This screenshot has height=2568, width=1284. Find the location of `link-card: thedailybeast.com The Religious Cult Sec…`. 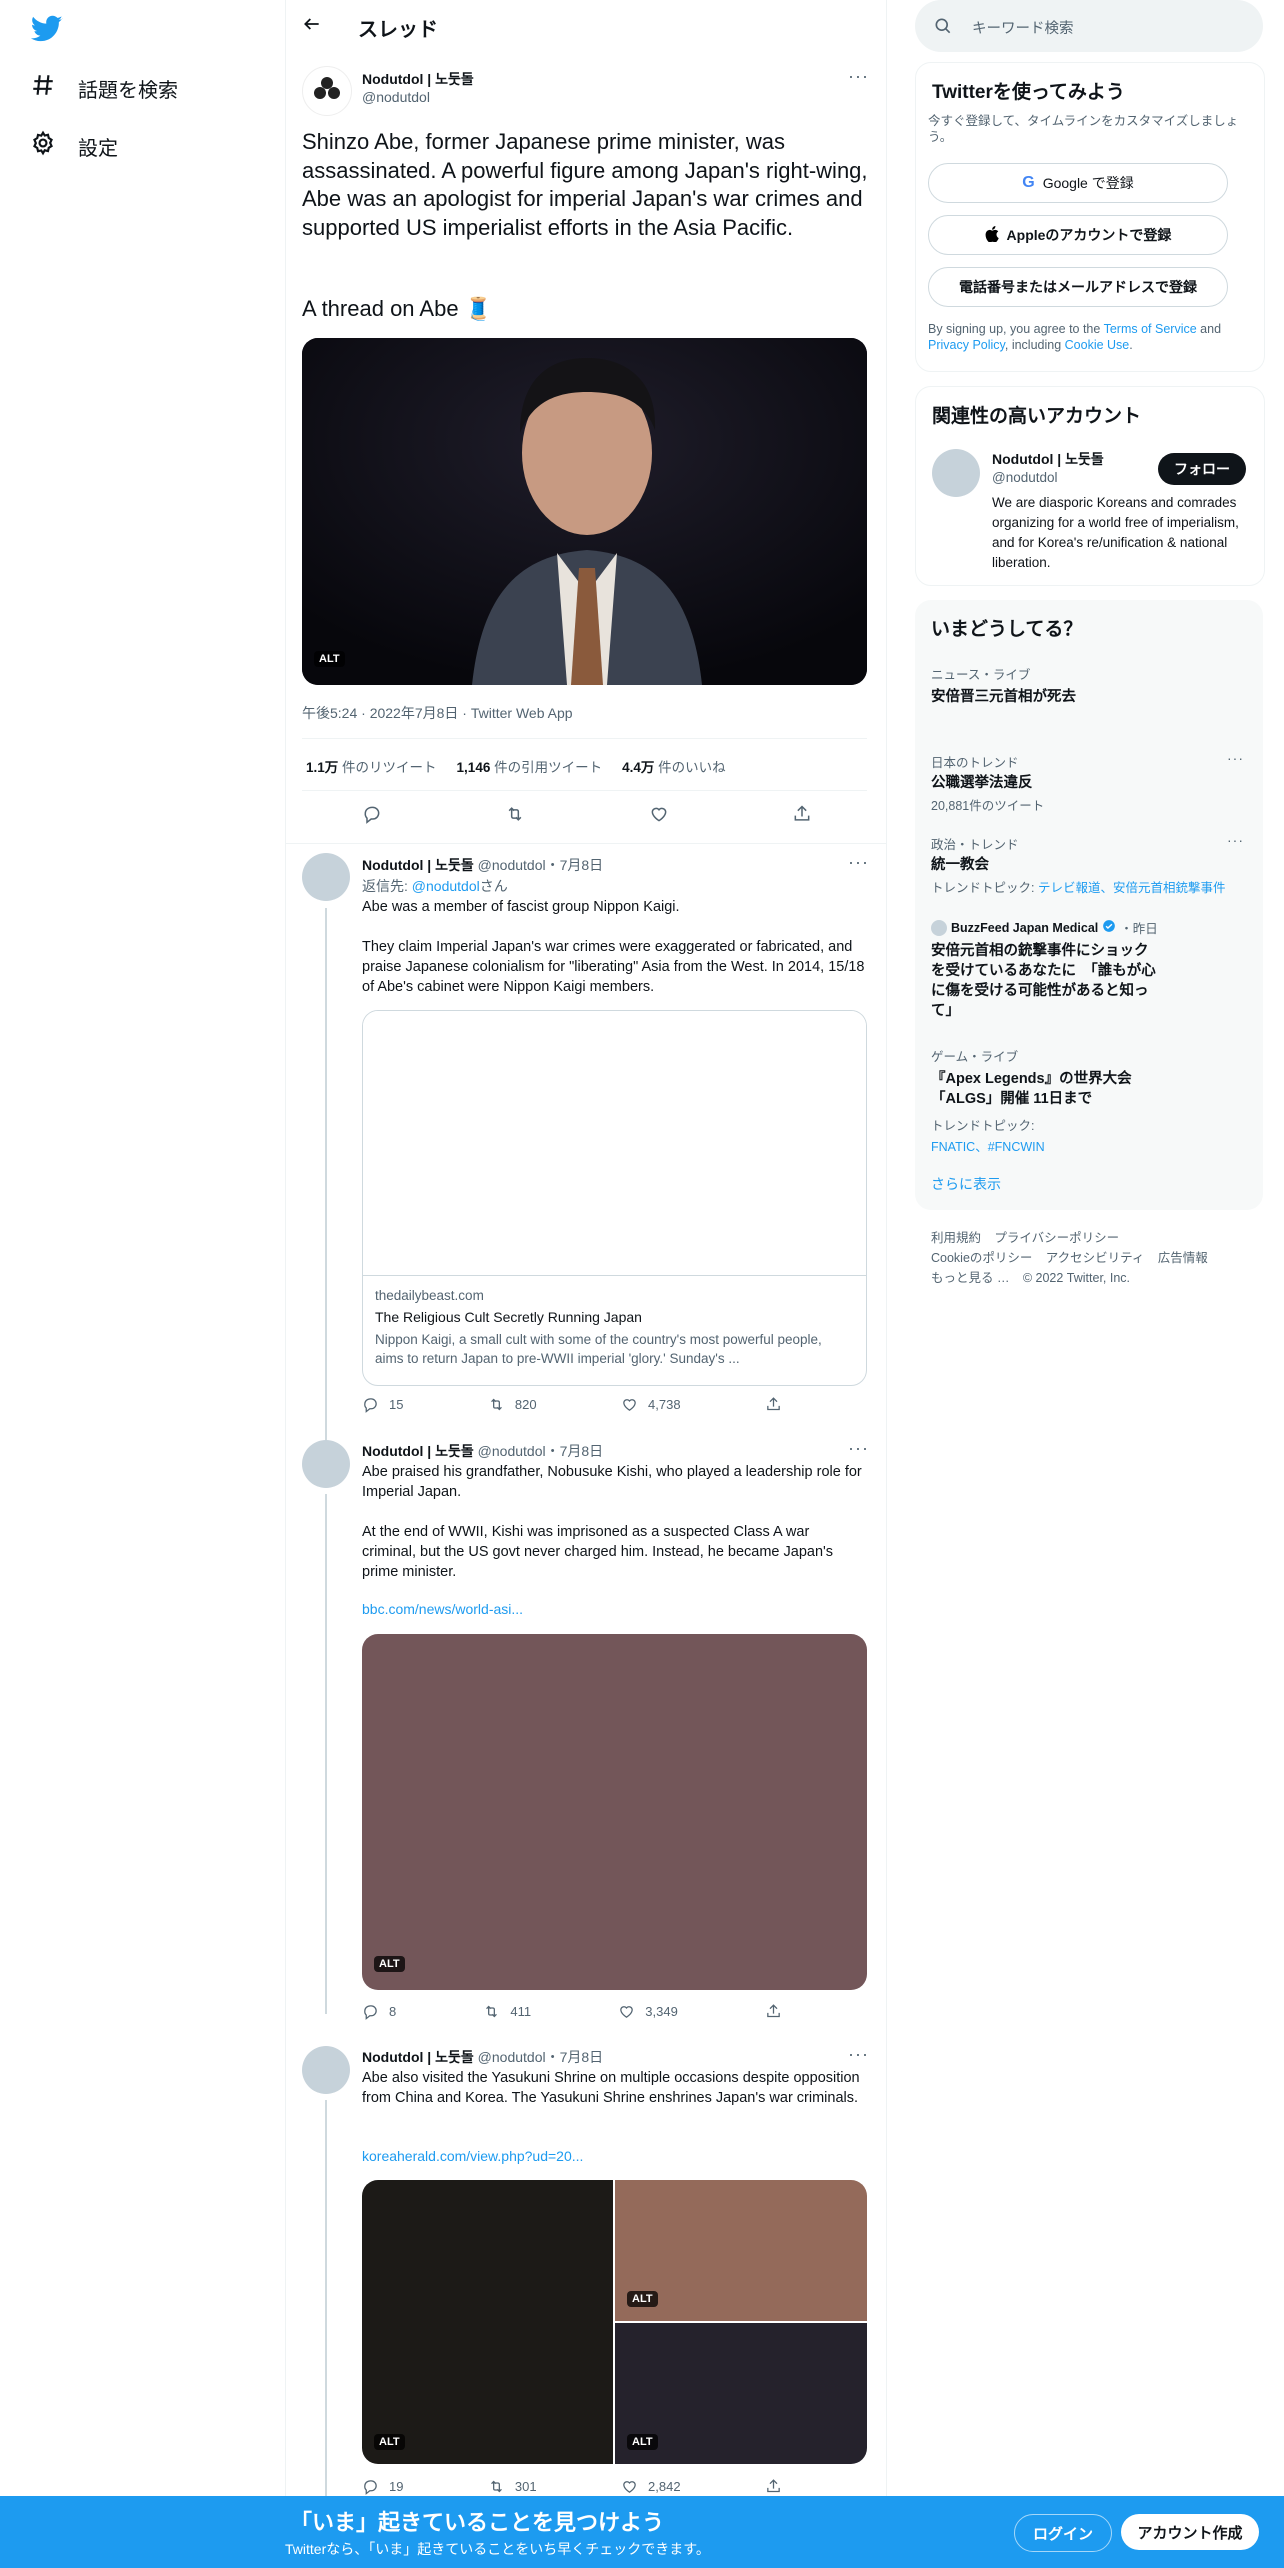

link-card: thedailybeast.com The Religious Cult Sec… is located at coordinates (614, 1198).